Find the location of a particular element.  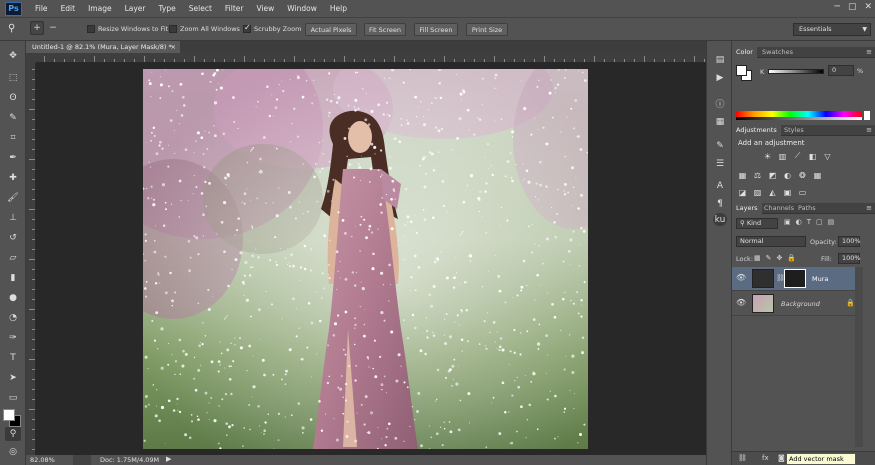

color-spectrum-ramp is located at coordinates (799, 115).